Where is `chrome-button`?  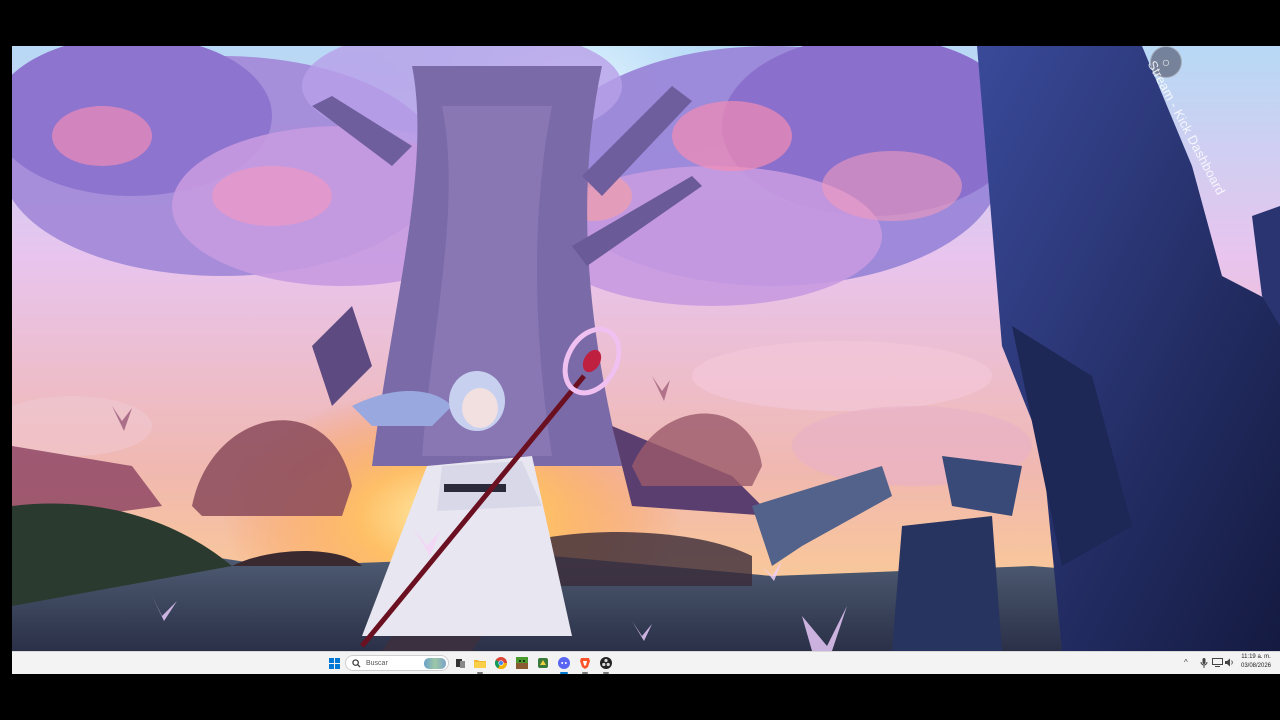
chrome-button is located at coordinates (501, 663).